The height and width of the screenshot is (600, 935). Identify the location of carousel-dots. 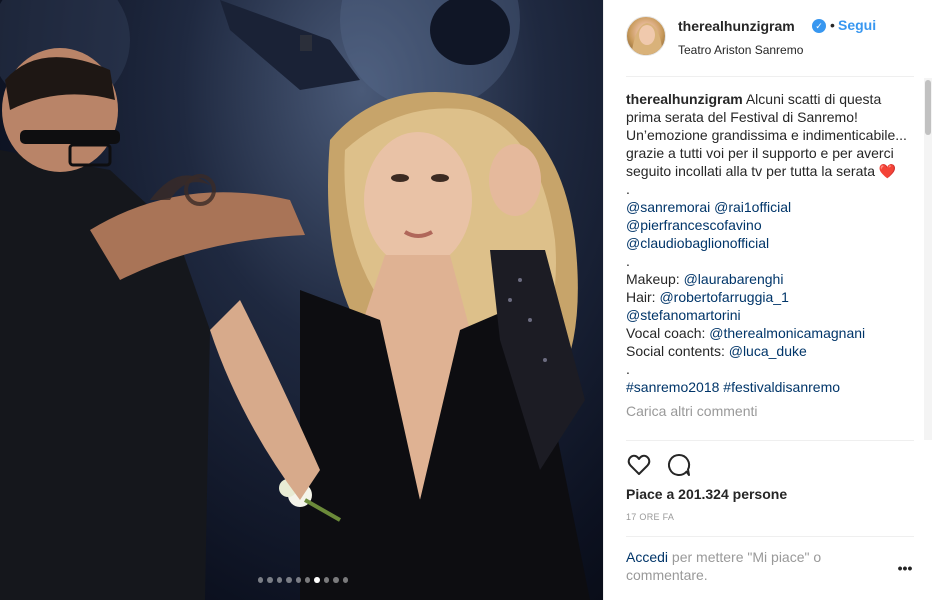
(303, 580).